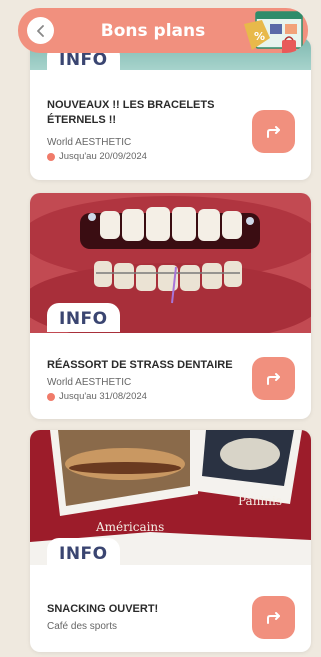  What do you see at coordinates (103, 156) in the screenshot?
I see `card-date-text: Jusqu'au 20/09/2024` at bounding box center [103, 156].